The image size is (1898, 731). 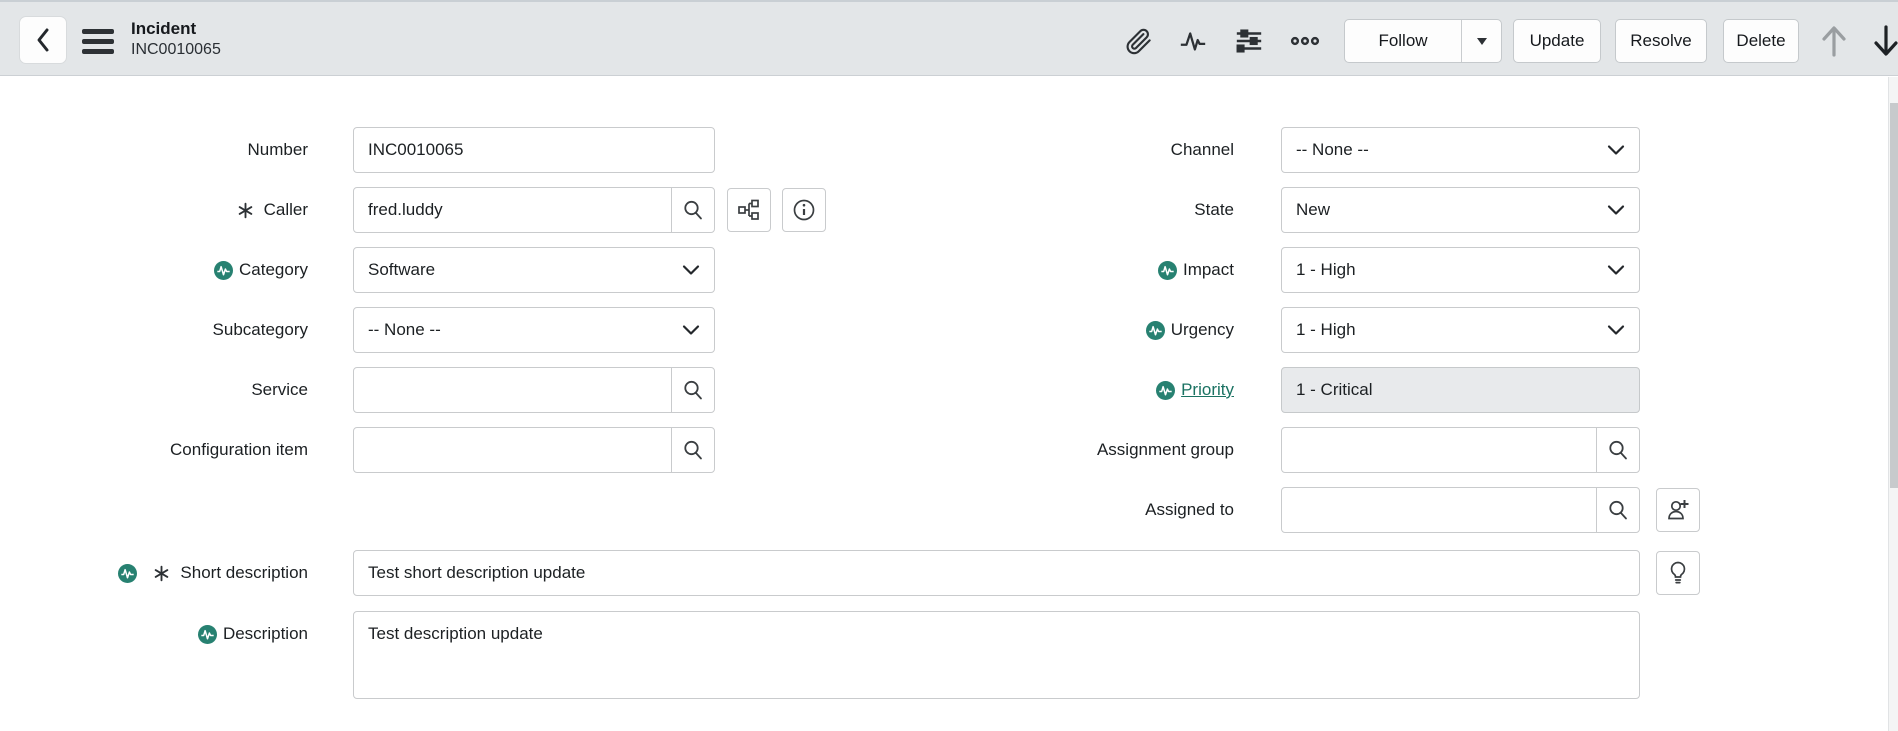 What do you see at coordinates (512, 390) in the screenshot?
I see `service-input` at bounding box center [512, 390].